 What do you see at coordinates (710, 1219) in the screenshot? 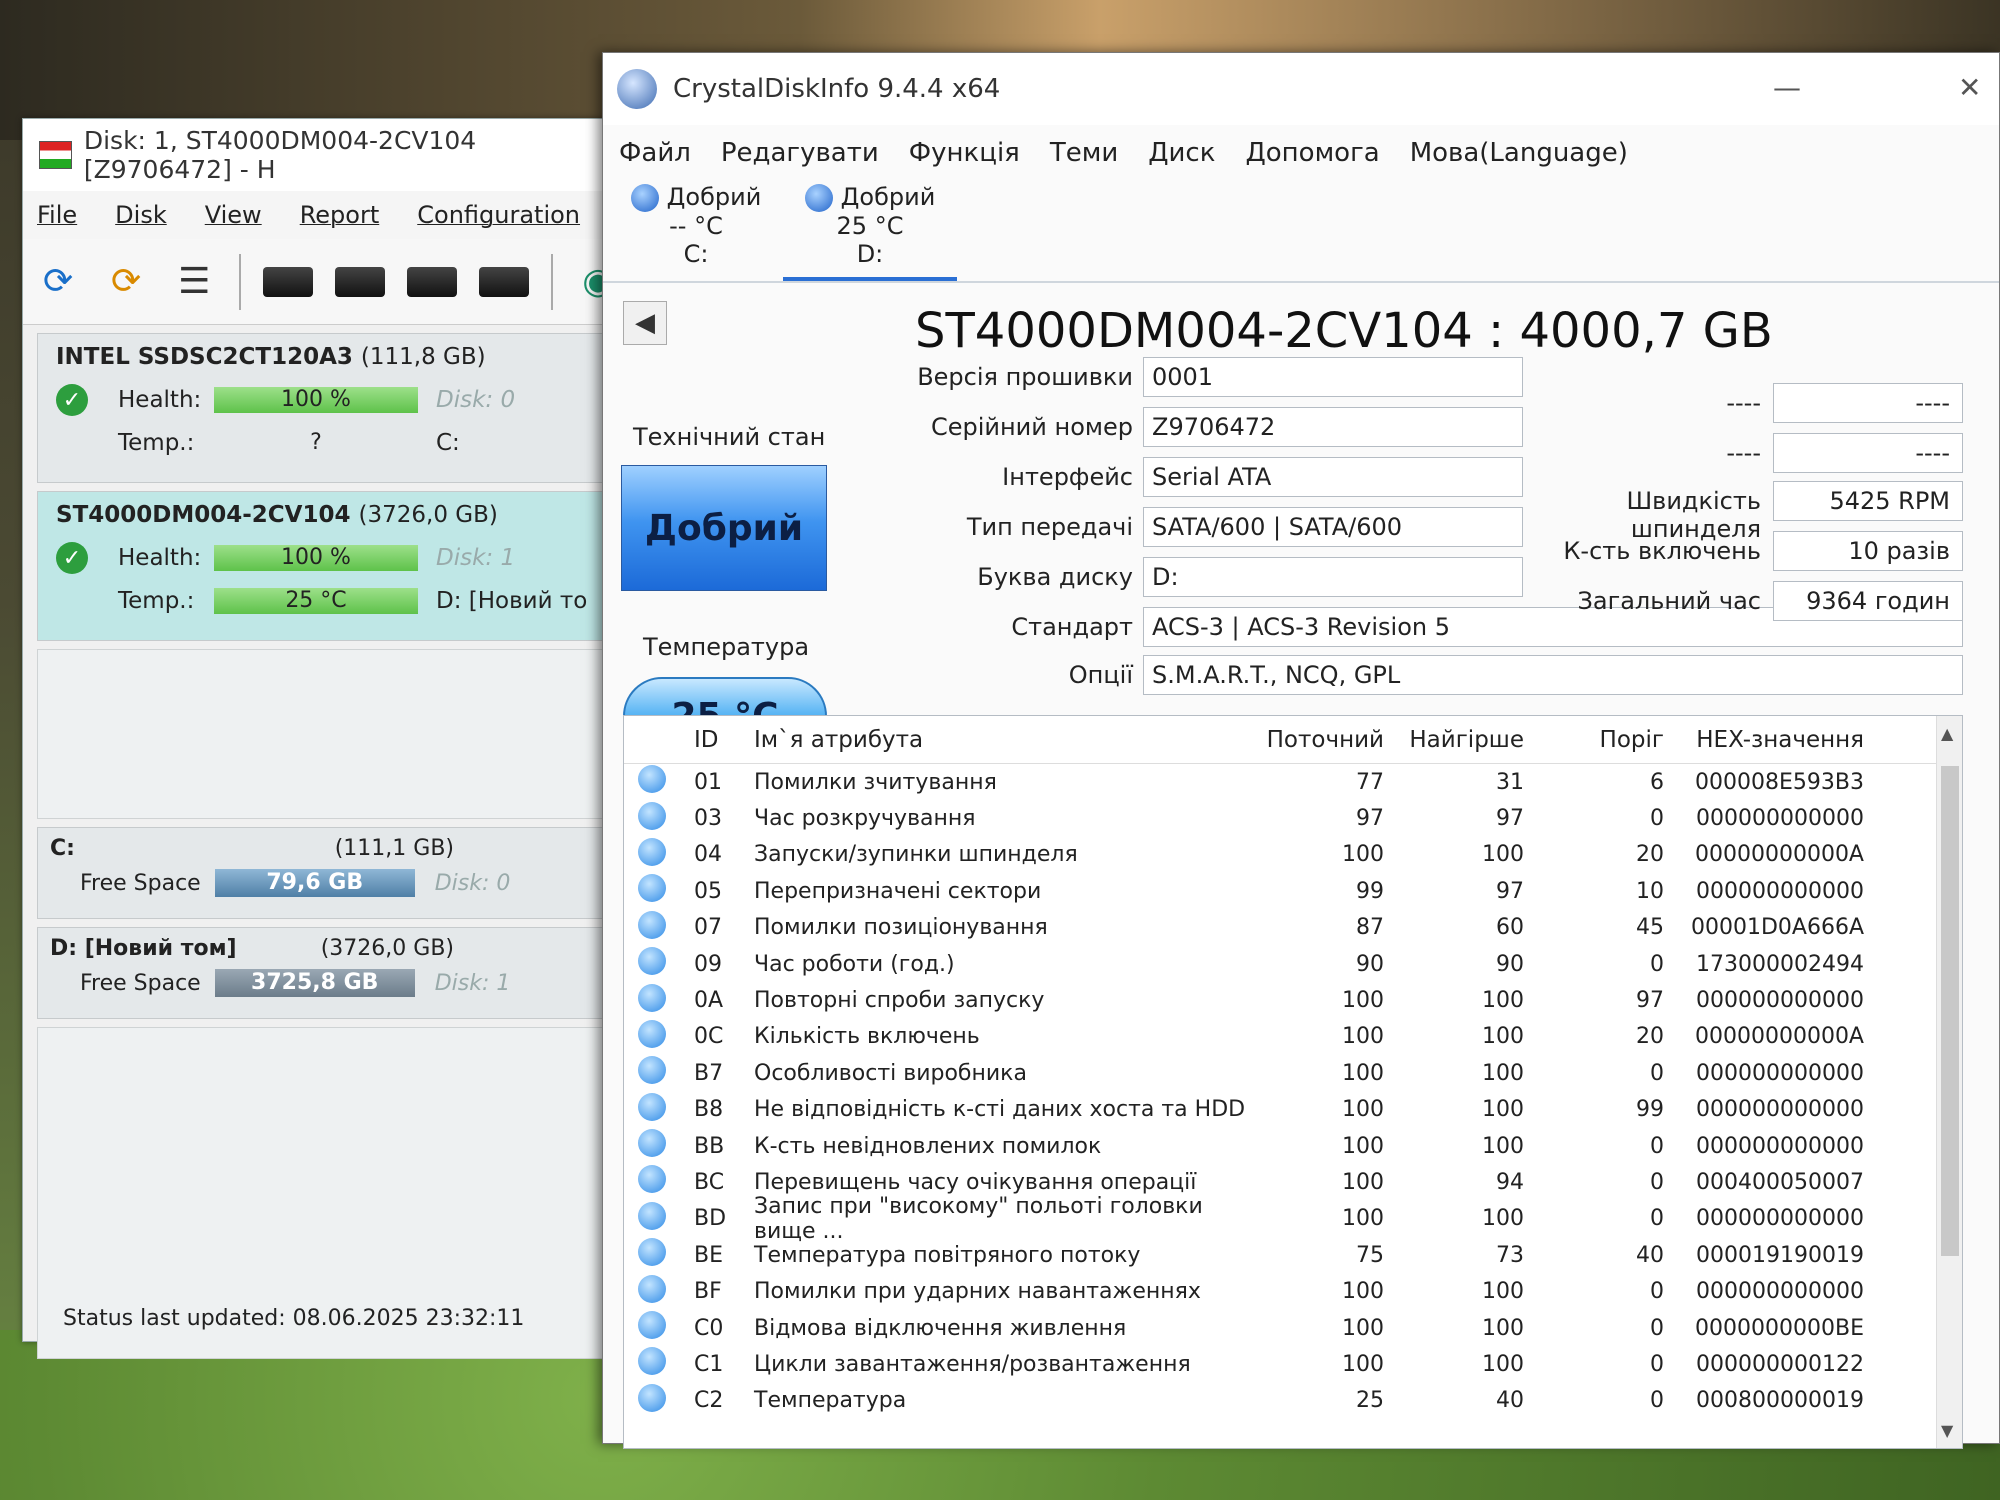
I see `attribute-id: BD` at bounding box center [710, 1219].